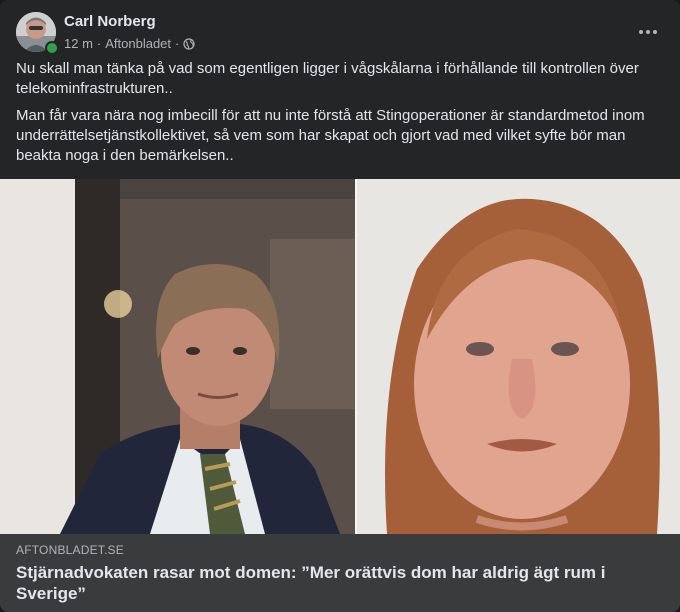  Describe the element at coordinates (70, 550) in the screenshot. I see `link-domain: AFTONBLADET.SE` at that location.